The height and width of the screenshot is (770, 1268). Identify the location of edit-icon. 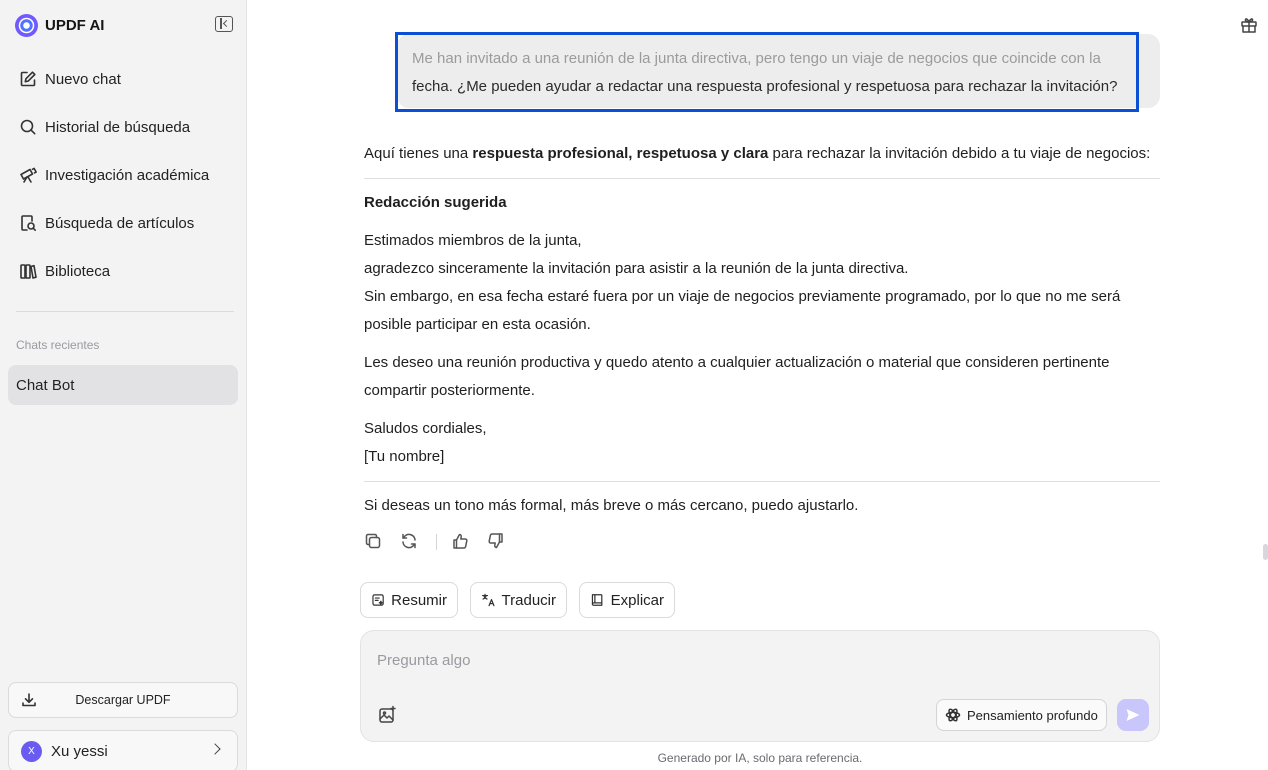
(28, 79).